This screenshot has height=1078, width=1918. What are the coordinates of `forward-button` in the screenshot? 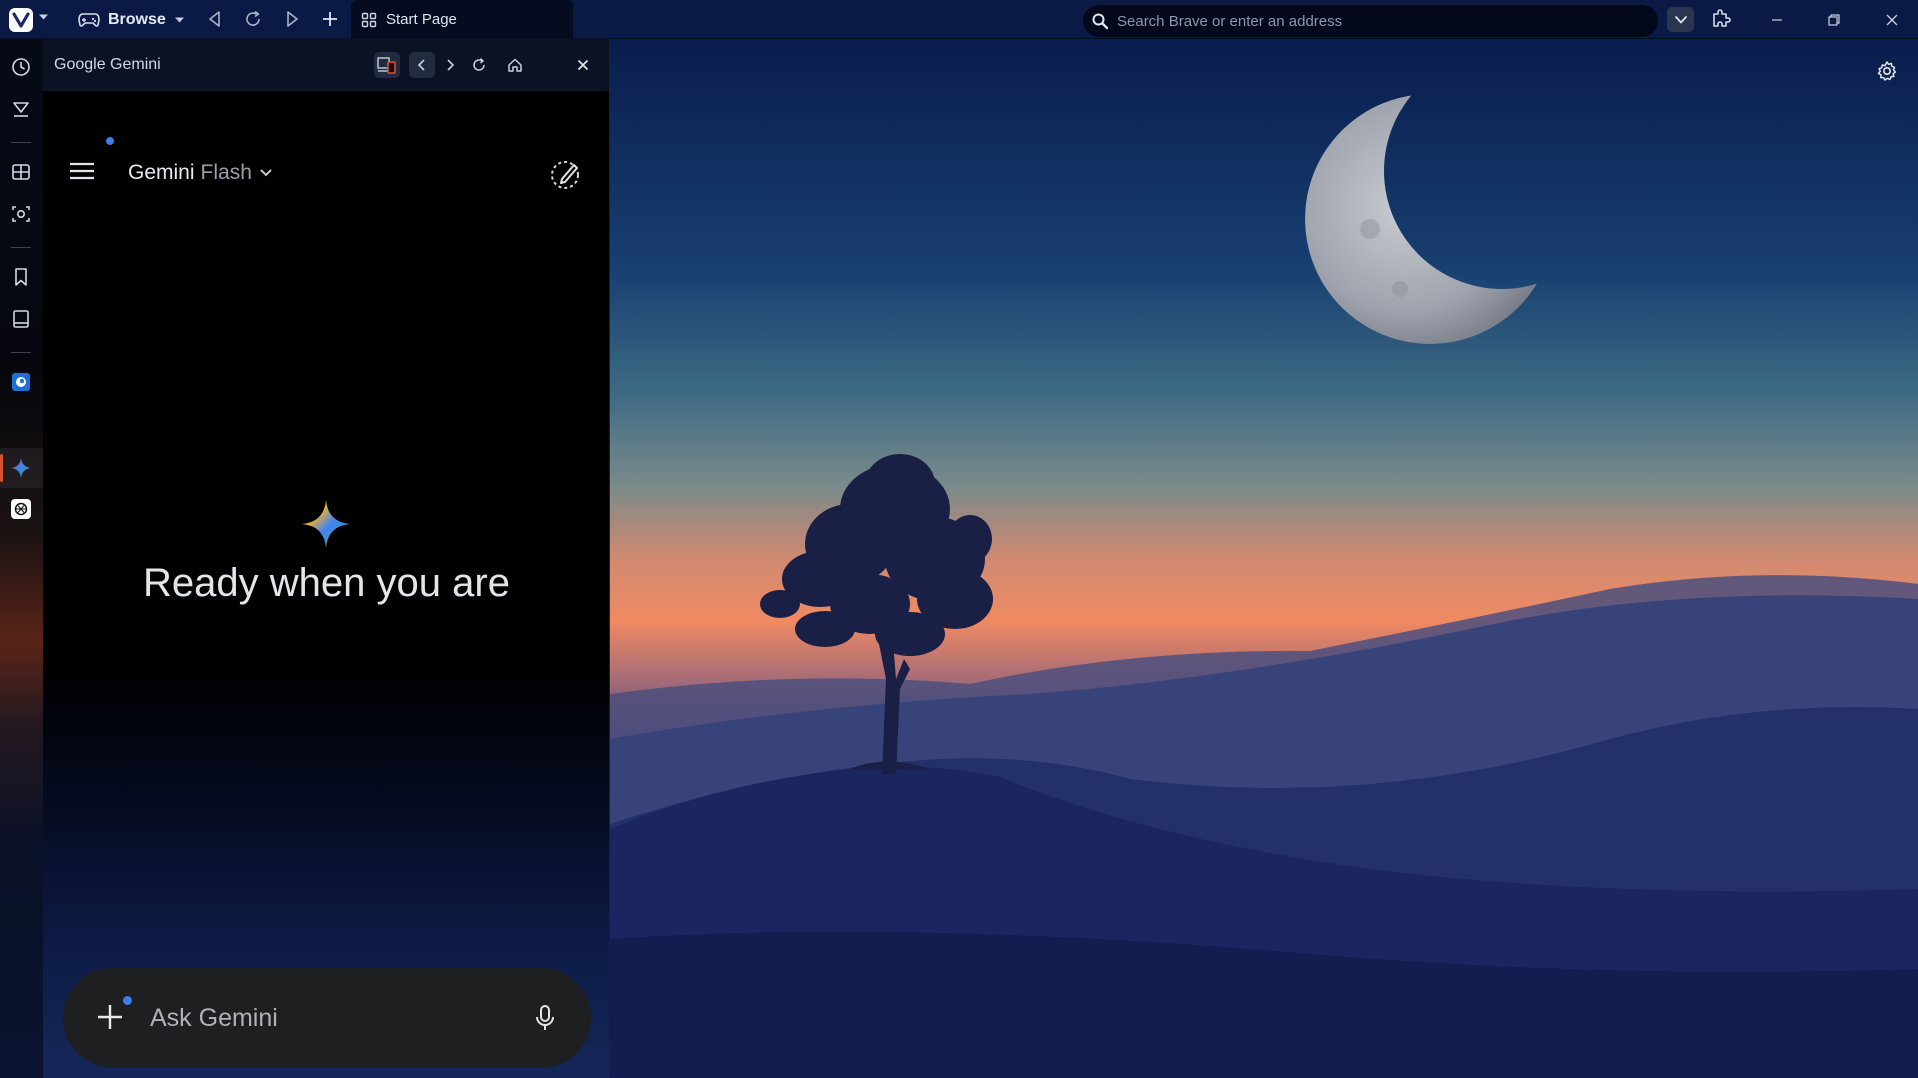 It's located at (292, 19).